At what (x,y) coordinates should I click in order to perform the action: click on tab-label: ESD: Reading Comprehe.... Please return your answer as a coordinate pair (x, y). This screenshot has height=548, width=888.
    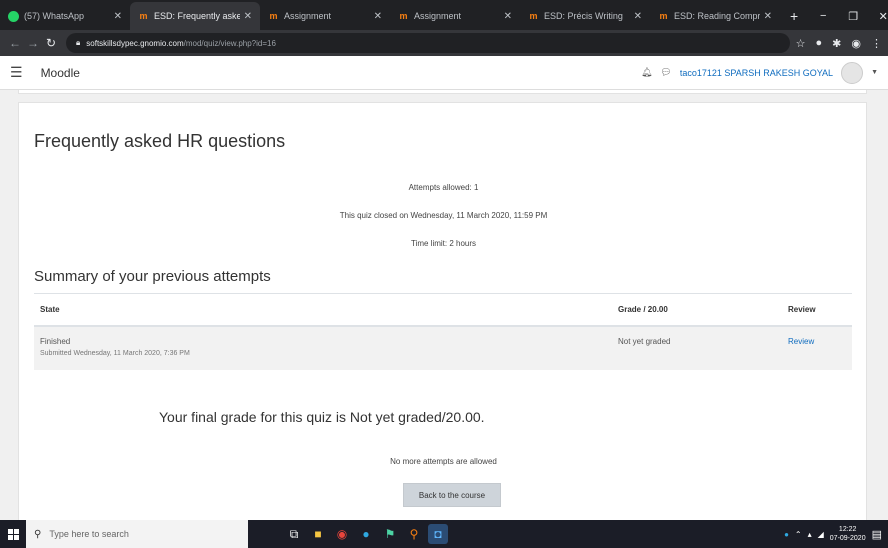
    Looking at the image, I should click on (717, 16).